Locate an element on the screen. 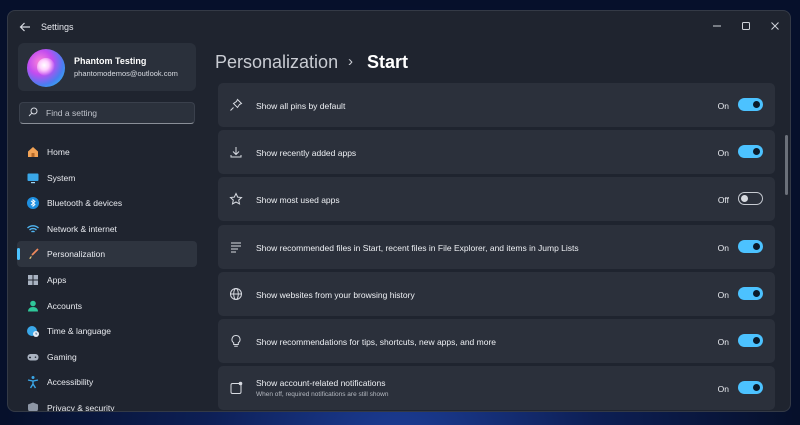  recommendations-toggle is located at coordinates (750, 340).